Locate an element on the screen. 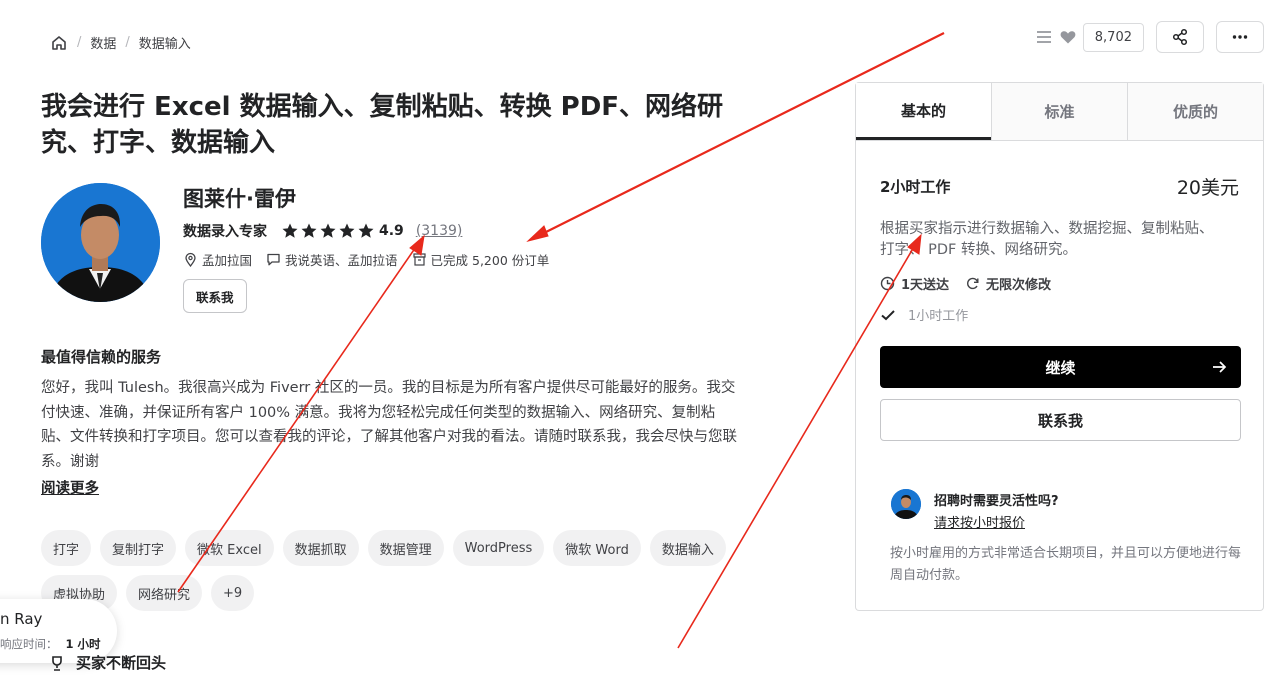  tab-standard: 标准 is located at coordinates (1059, 111).